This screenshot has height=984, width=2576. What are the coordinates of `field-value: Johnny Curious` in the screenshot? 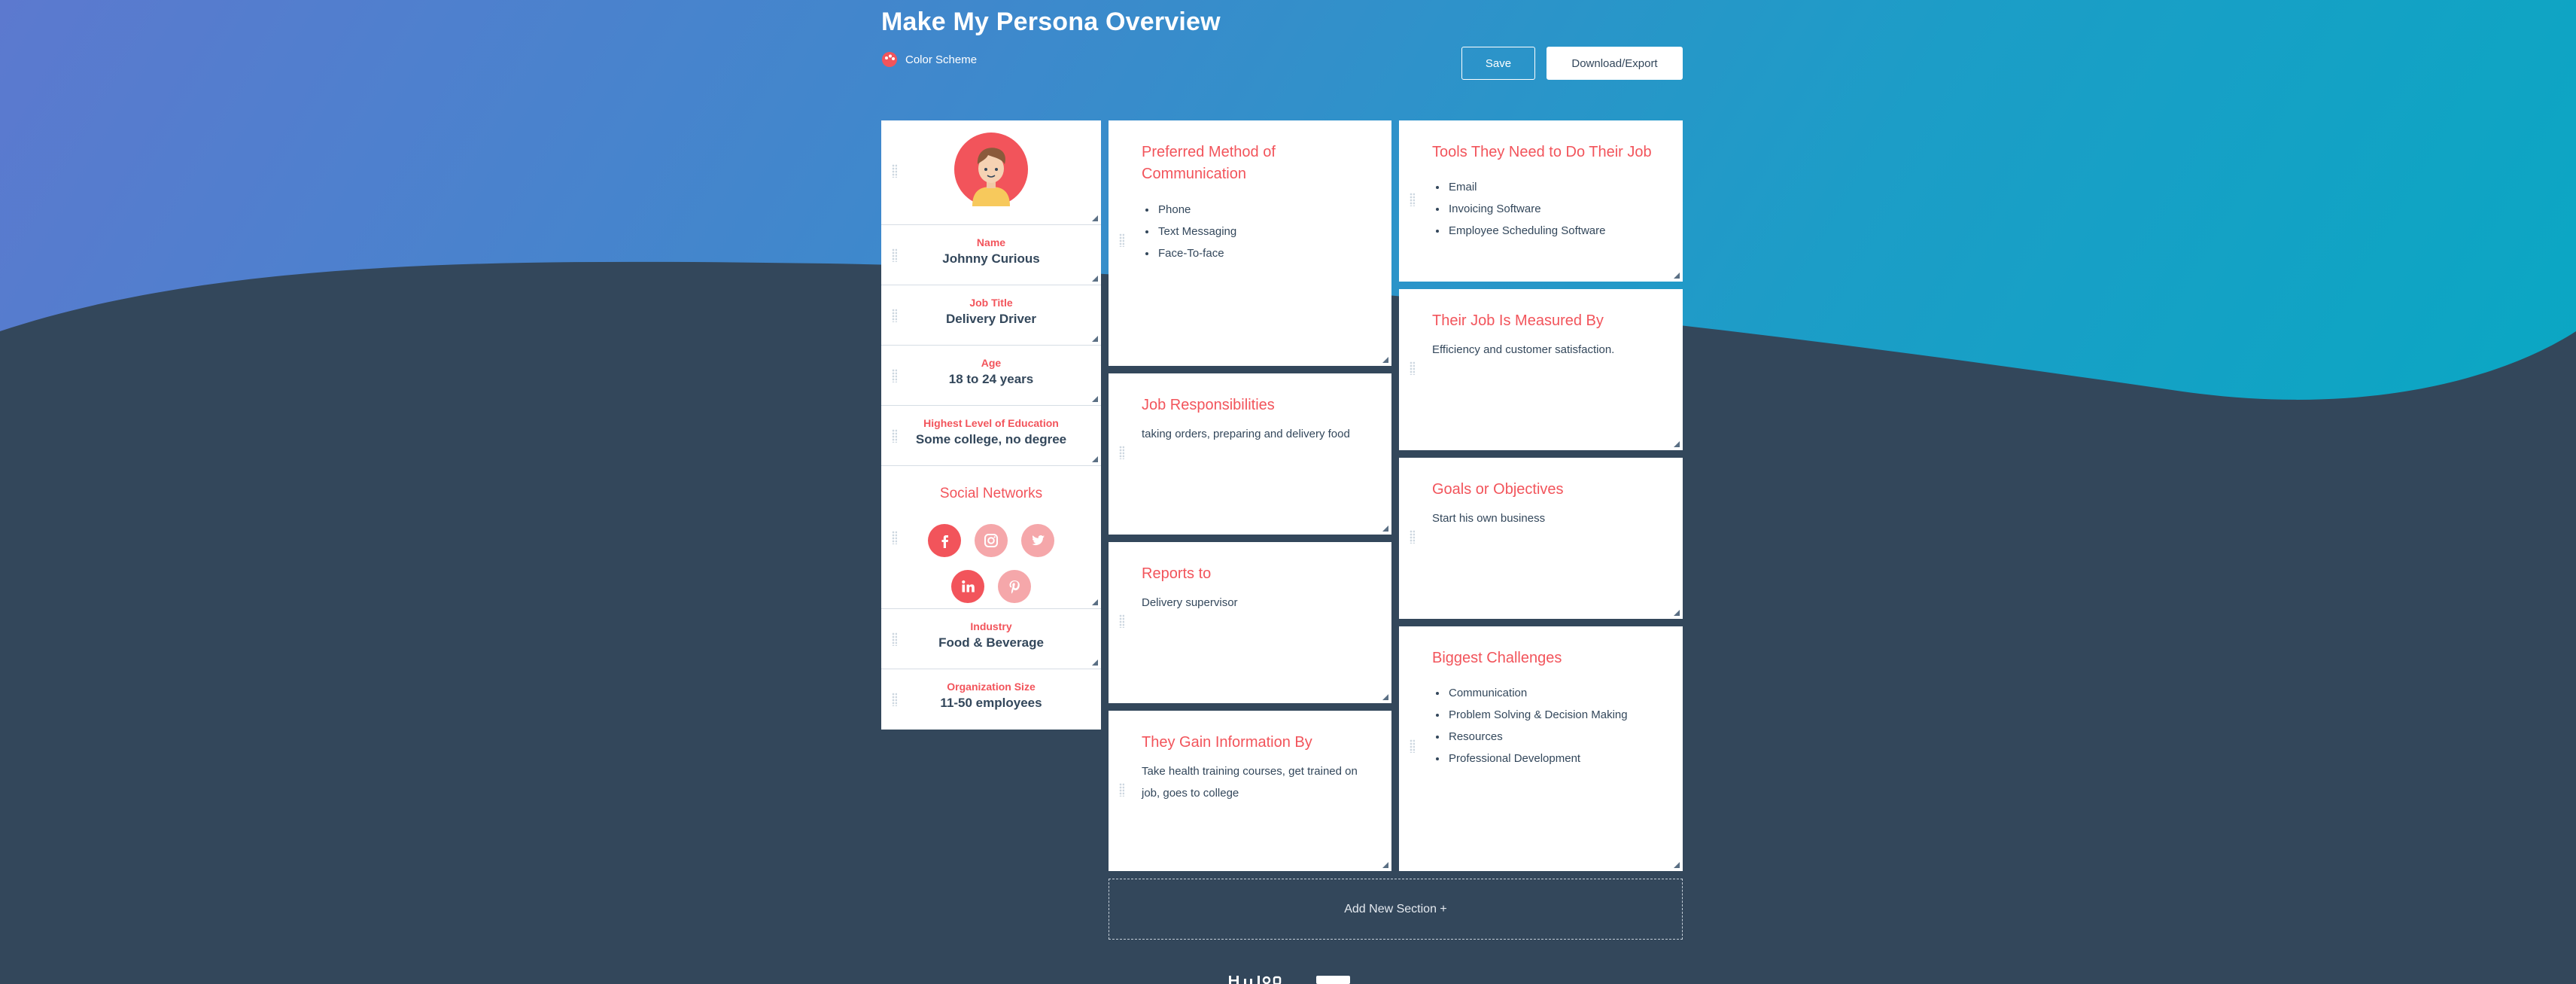 It's located at (991, 259).